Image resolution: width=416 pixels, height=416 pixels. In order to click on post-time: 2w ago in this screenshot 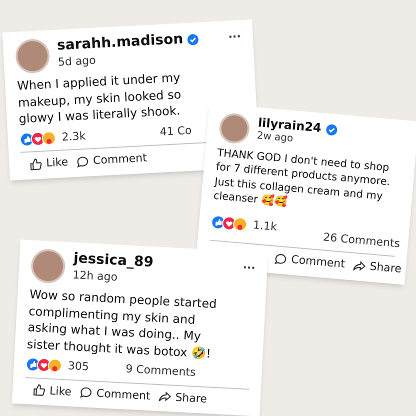, I will do `click(275, 138)`.